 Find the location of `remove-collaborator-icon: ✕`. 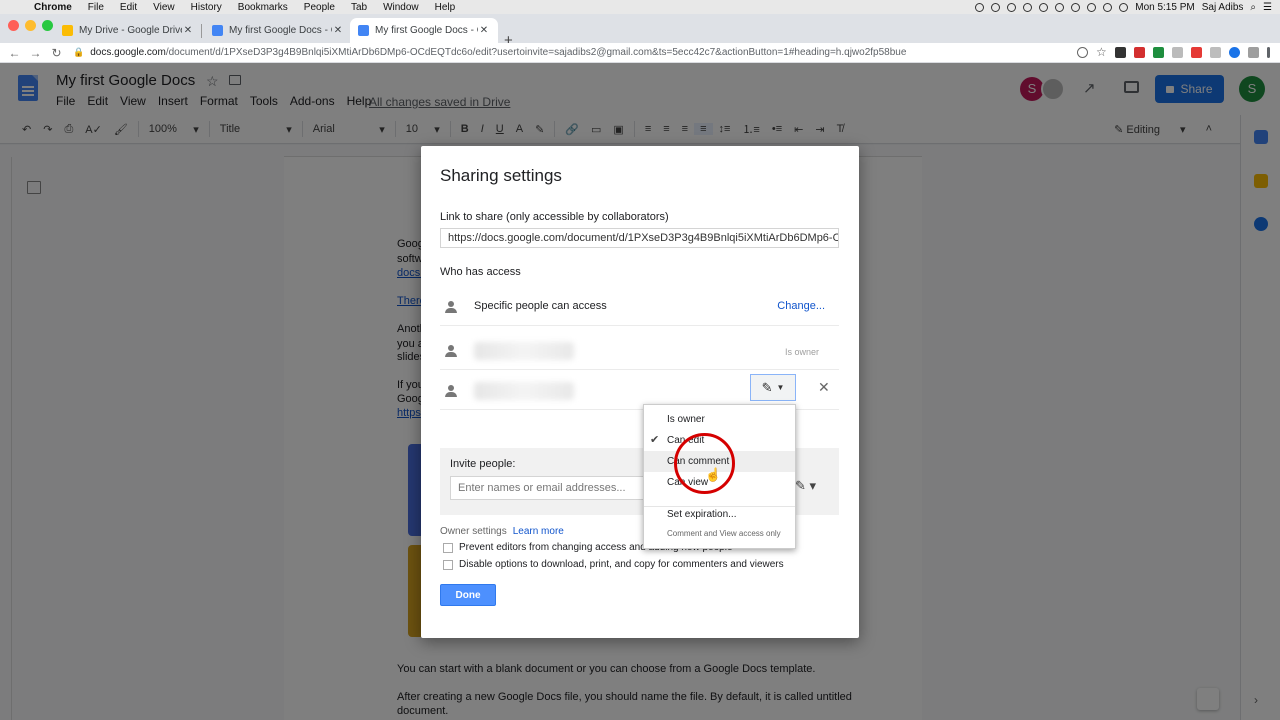

remove-collaborator-icon: ✕ is located at coordinates (824, 387).